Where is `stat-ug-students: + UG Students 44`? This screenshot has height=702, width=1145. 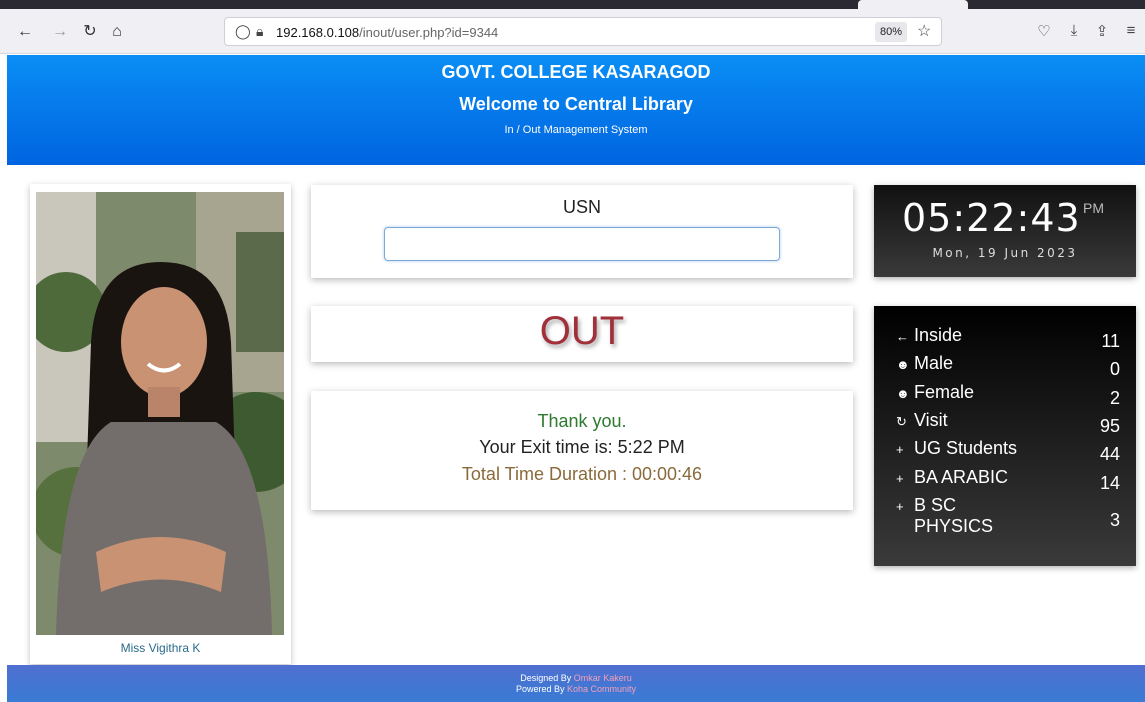 stat-ug-students: + UG Students 44 is located at coordinates (1008, 451).